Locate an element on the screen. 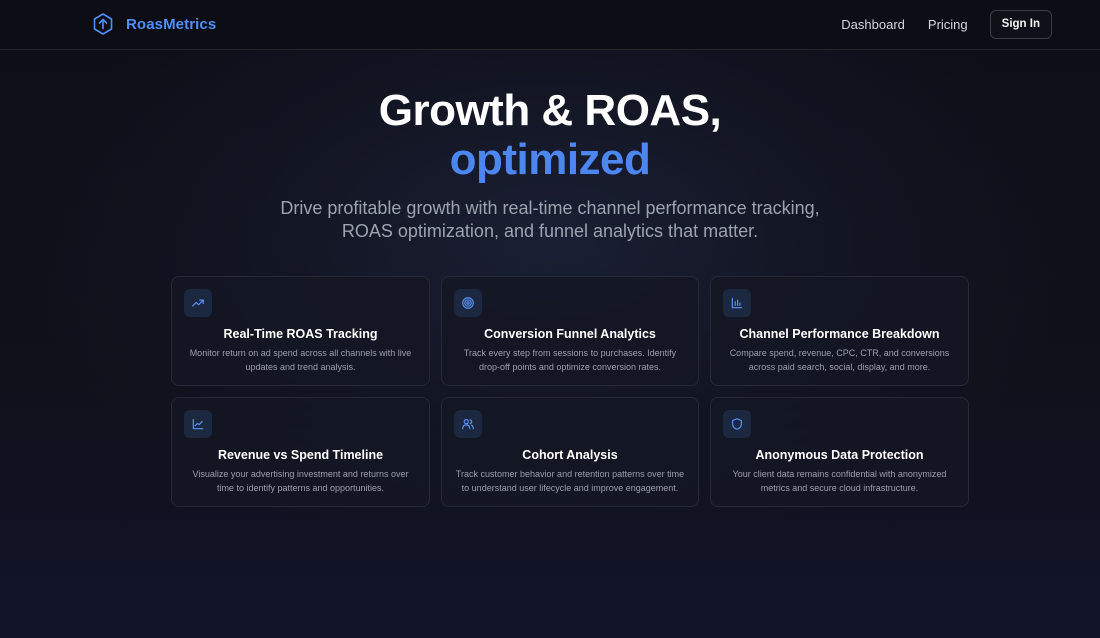  sign-in-button: Sign In is located at coordinates (1020, 24).